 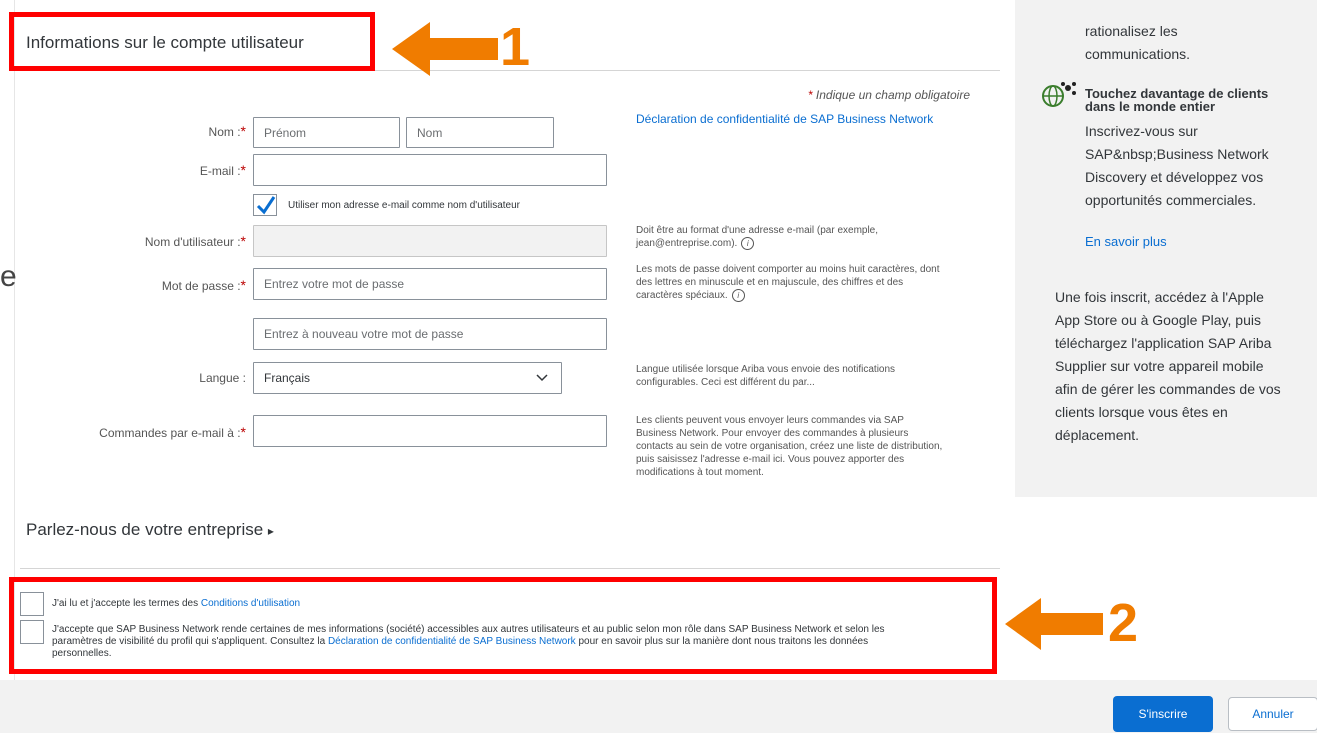 I want to click on checkmark-icon, so click(x=266, y=205).